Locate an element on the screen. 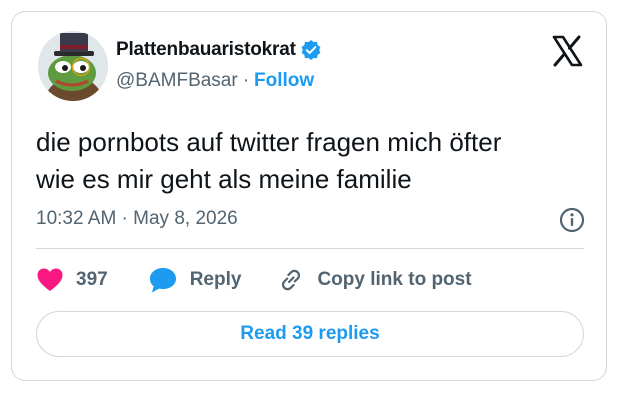 Image resolution: width=620 pixels, height=394 pixels. author-handle: @BAMFBasar is located at coordinates (177, 81).